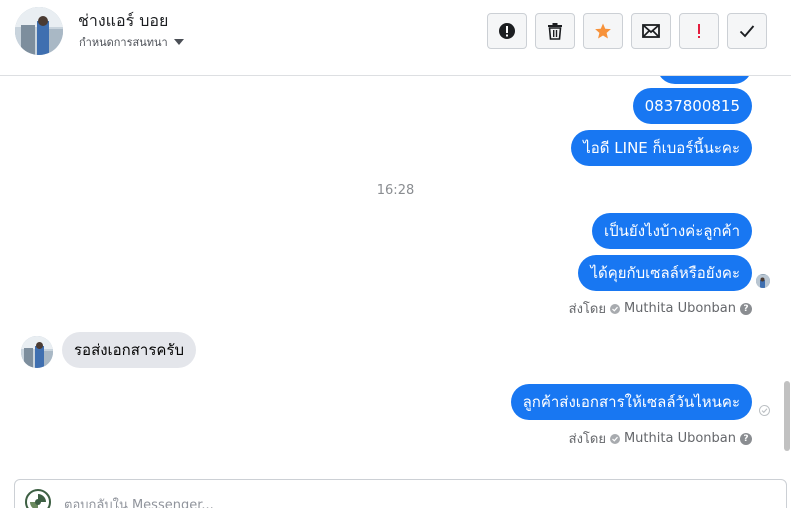  What do you see at coordinates (37, 352) in the screenshot?
I see `contact-avatar-small` at bounding box center [37, 352].